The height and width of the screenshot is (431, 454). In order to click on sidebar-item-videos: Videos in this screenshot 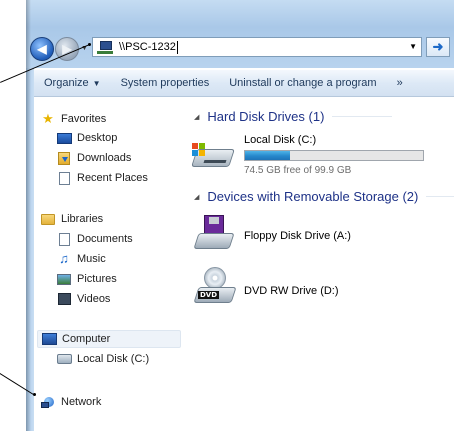, I will do `click(83, 299)`.